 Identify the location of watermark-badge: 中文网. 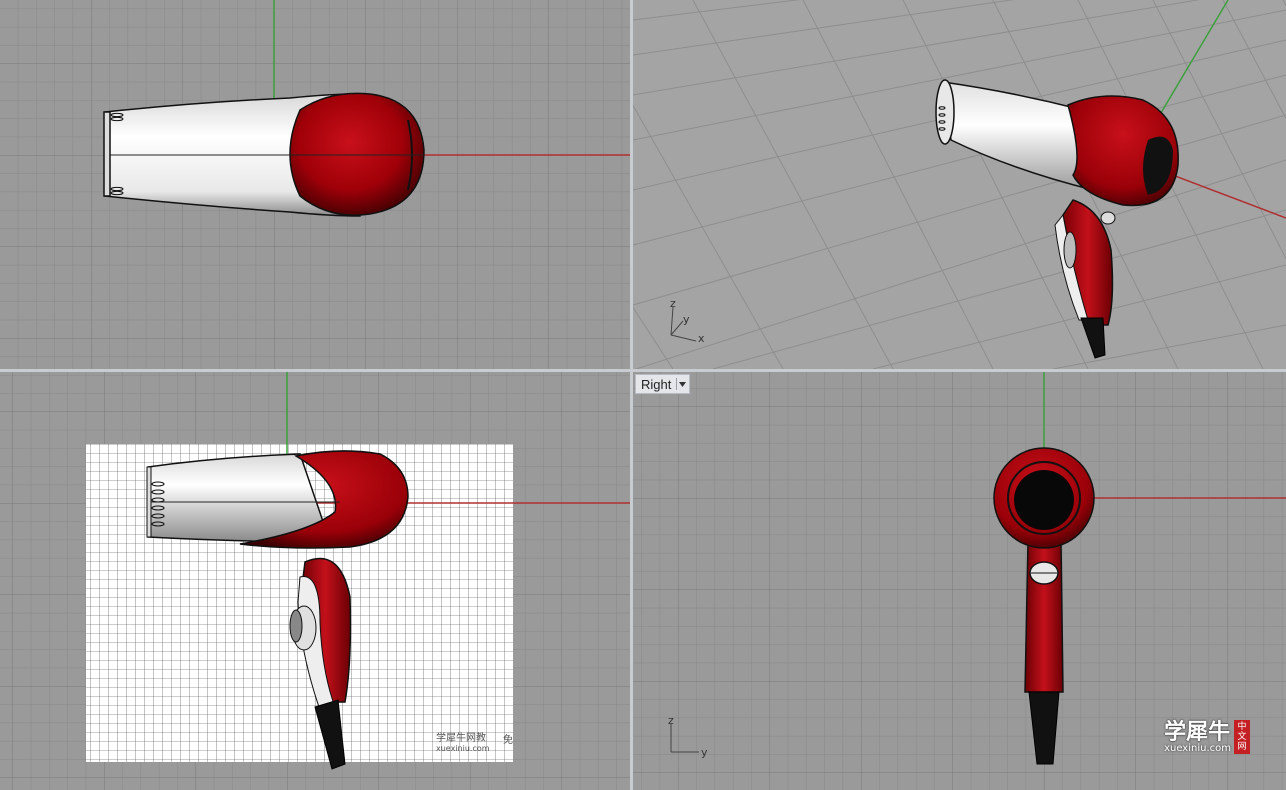
(1242, 737).